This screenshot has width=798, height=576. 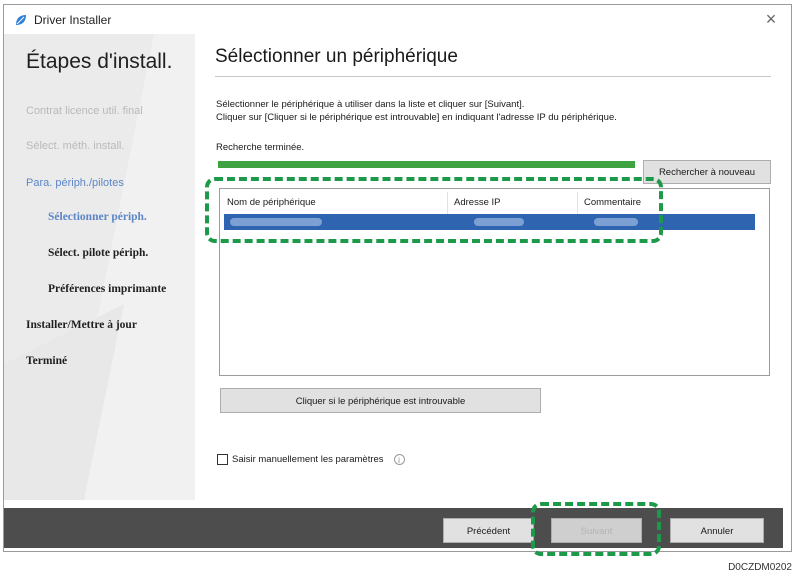 What do you see at coordinates (760, 567) in the screenshot?
I see `image-code: D0CZDM0202` at bounding box center [760, 567].